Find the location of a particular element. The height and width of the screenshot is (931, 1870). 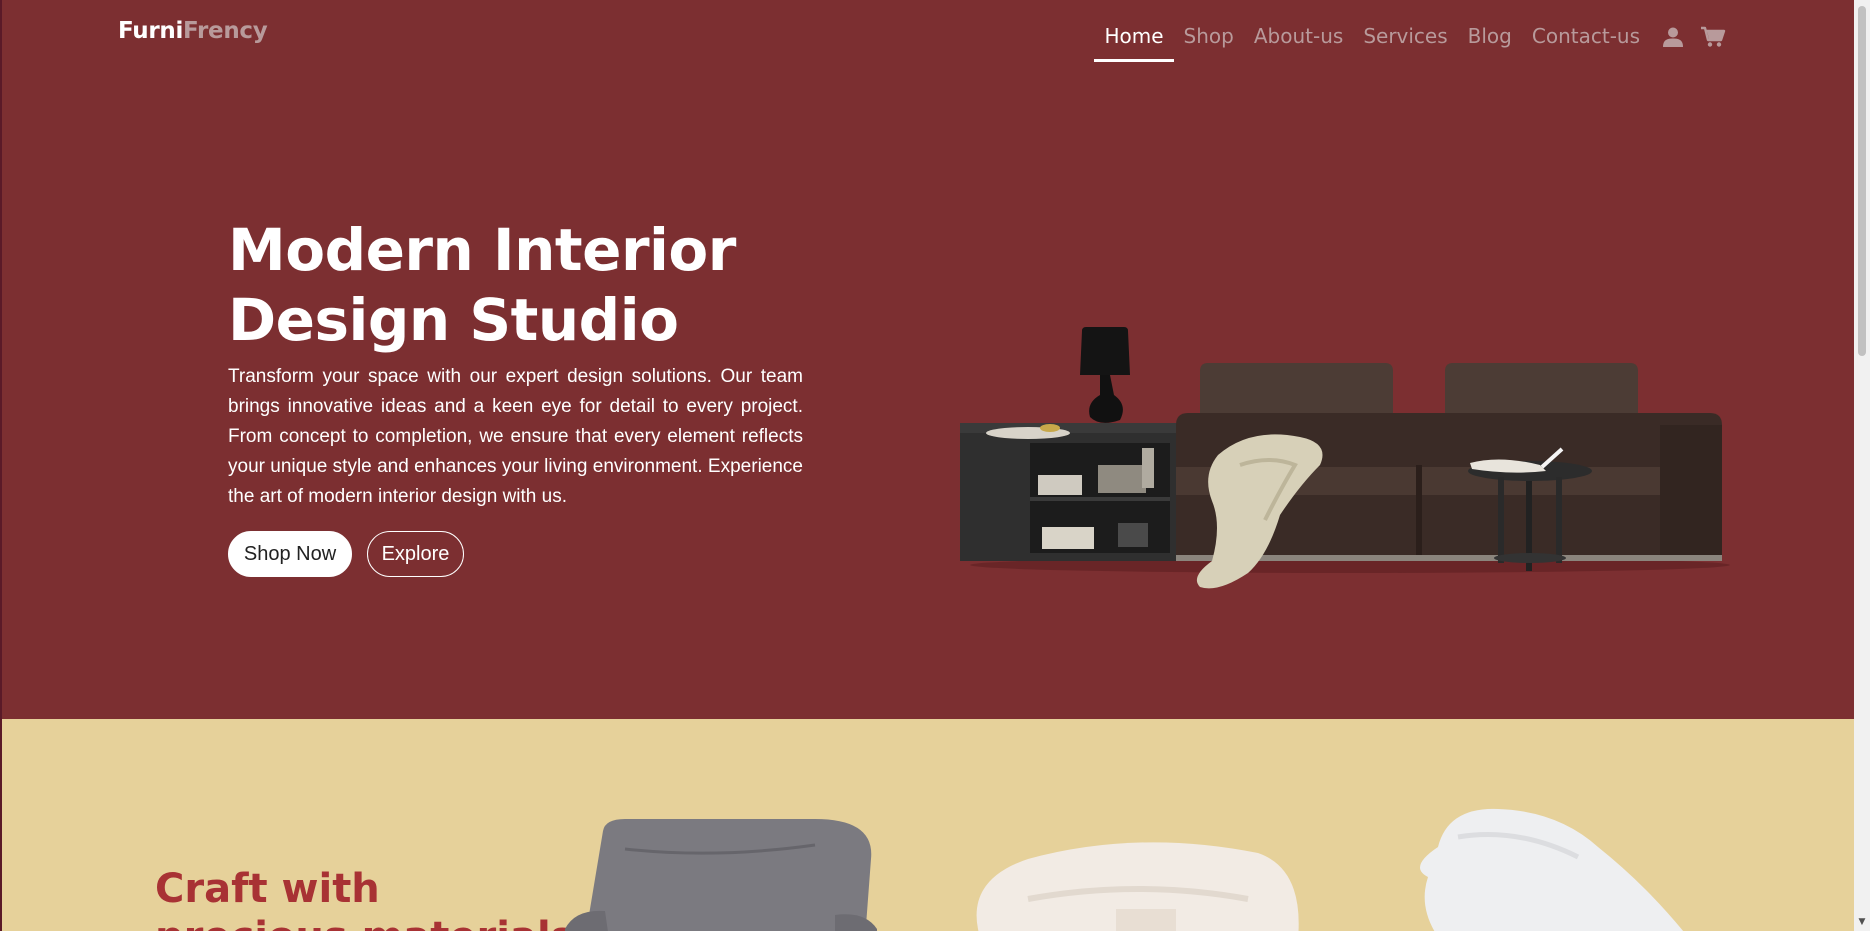

nav-shop: Shop is located at coordinates (1209, 41).